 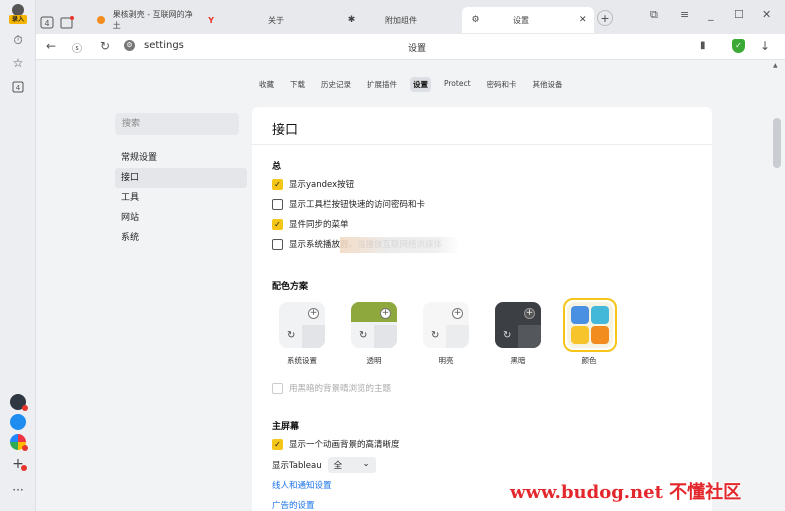 What do you see at coordinates (67, 22) in the screenshot?
I see `new-tab-page-icon` at bounding box center [67, 22].